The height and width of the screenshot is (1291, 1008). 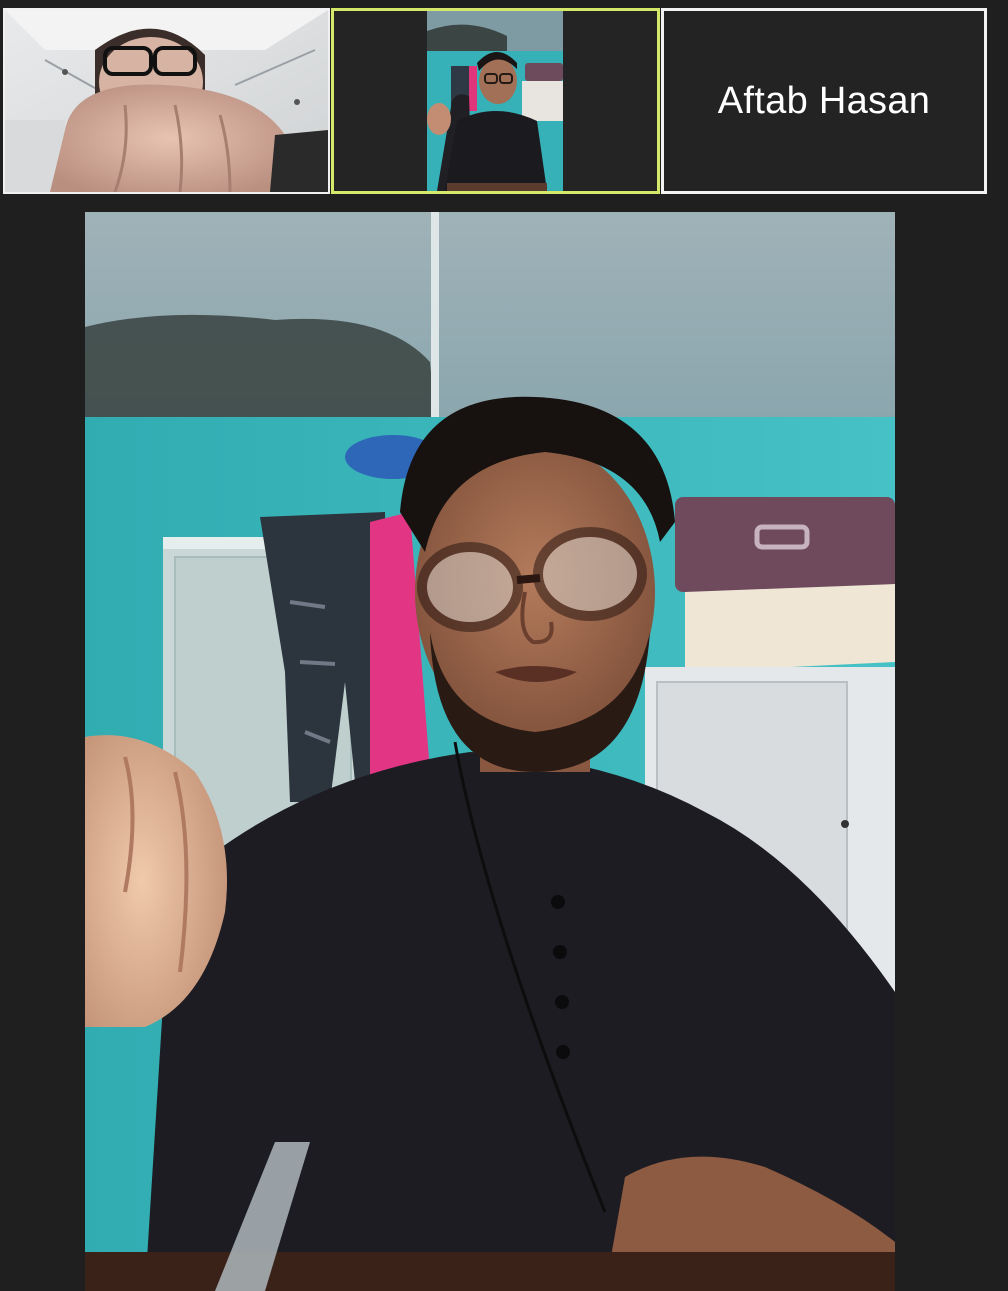 I want to click on participant-tile-2-active-speaker, so click(x=495, y=101).